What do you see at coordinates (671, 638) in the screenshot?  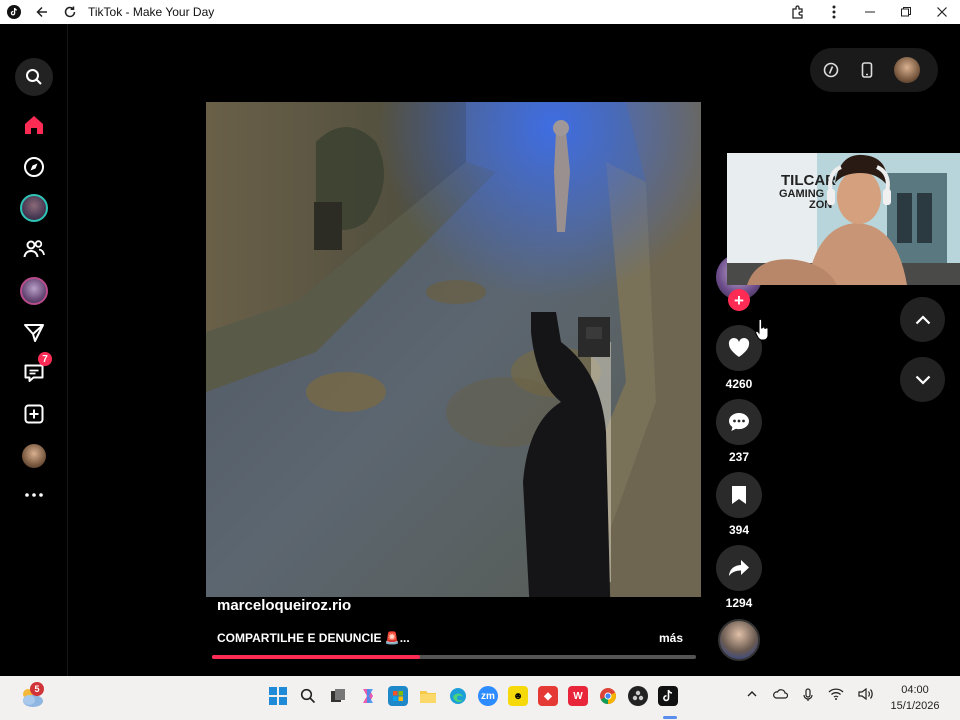 I see `caption-more-link: más` at bounding box center [671, 638].